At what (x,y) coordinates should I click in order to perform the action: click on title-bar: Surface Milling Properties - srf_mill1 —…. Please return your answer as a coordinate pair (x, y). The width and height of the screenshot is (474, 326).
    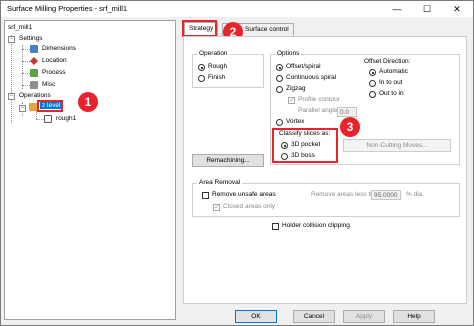
    Looking at the image, I should click on (237, 9).